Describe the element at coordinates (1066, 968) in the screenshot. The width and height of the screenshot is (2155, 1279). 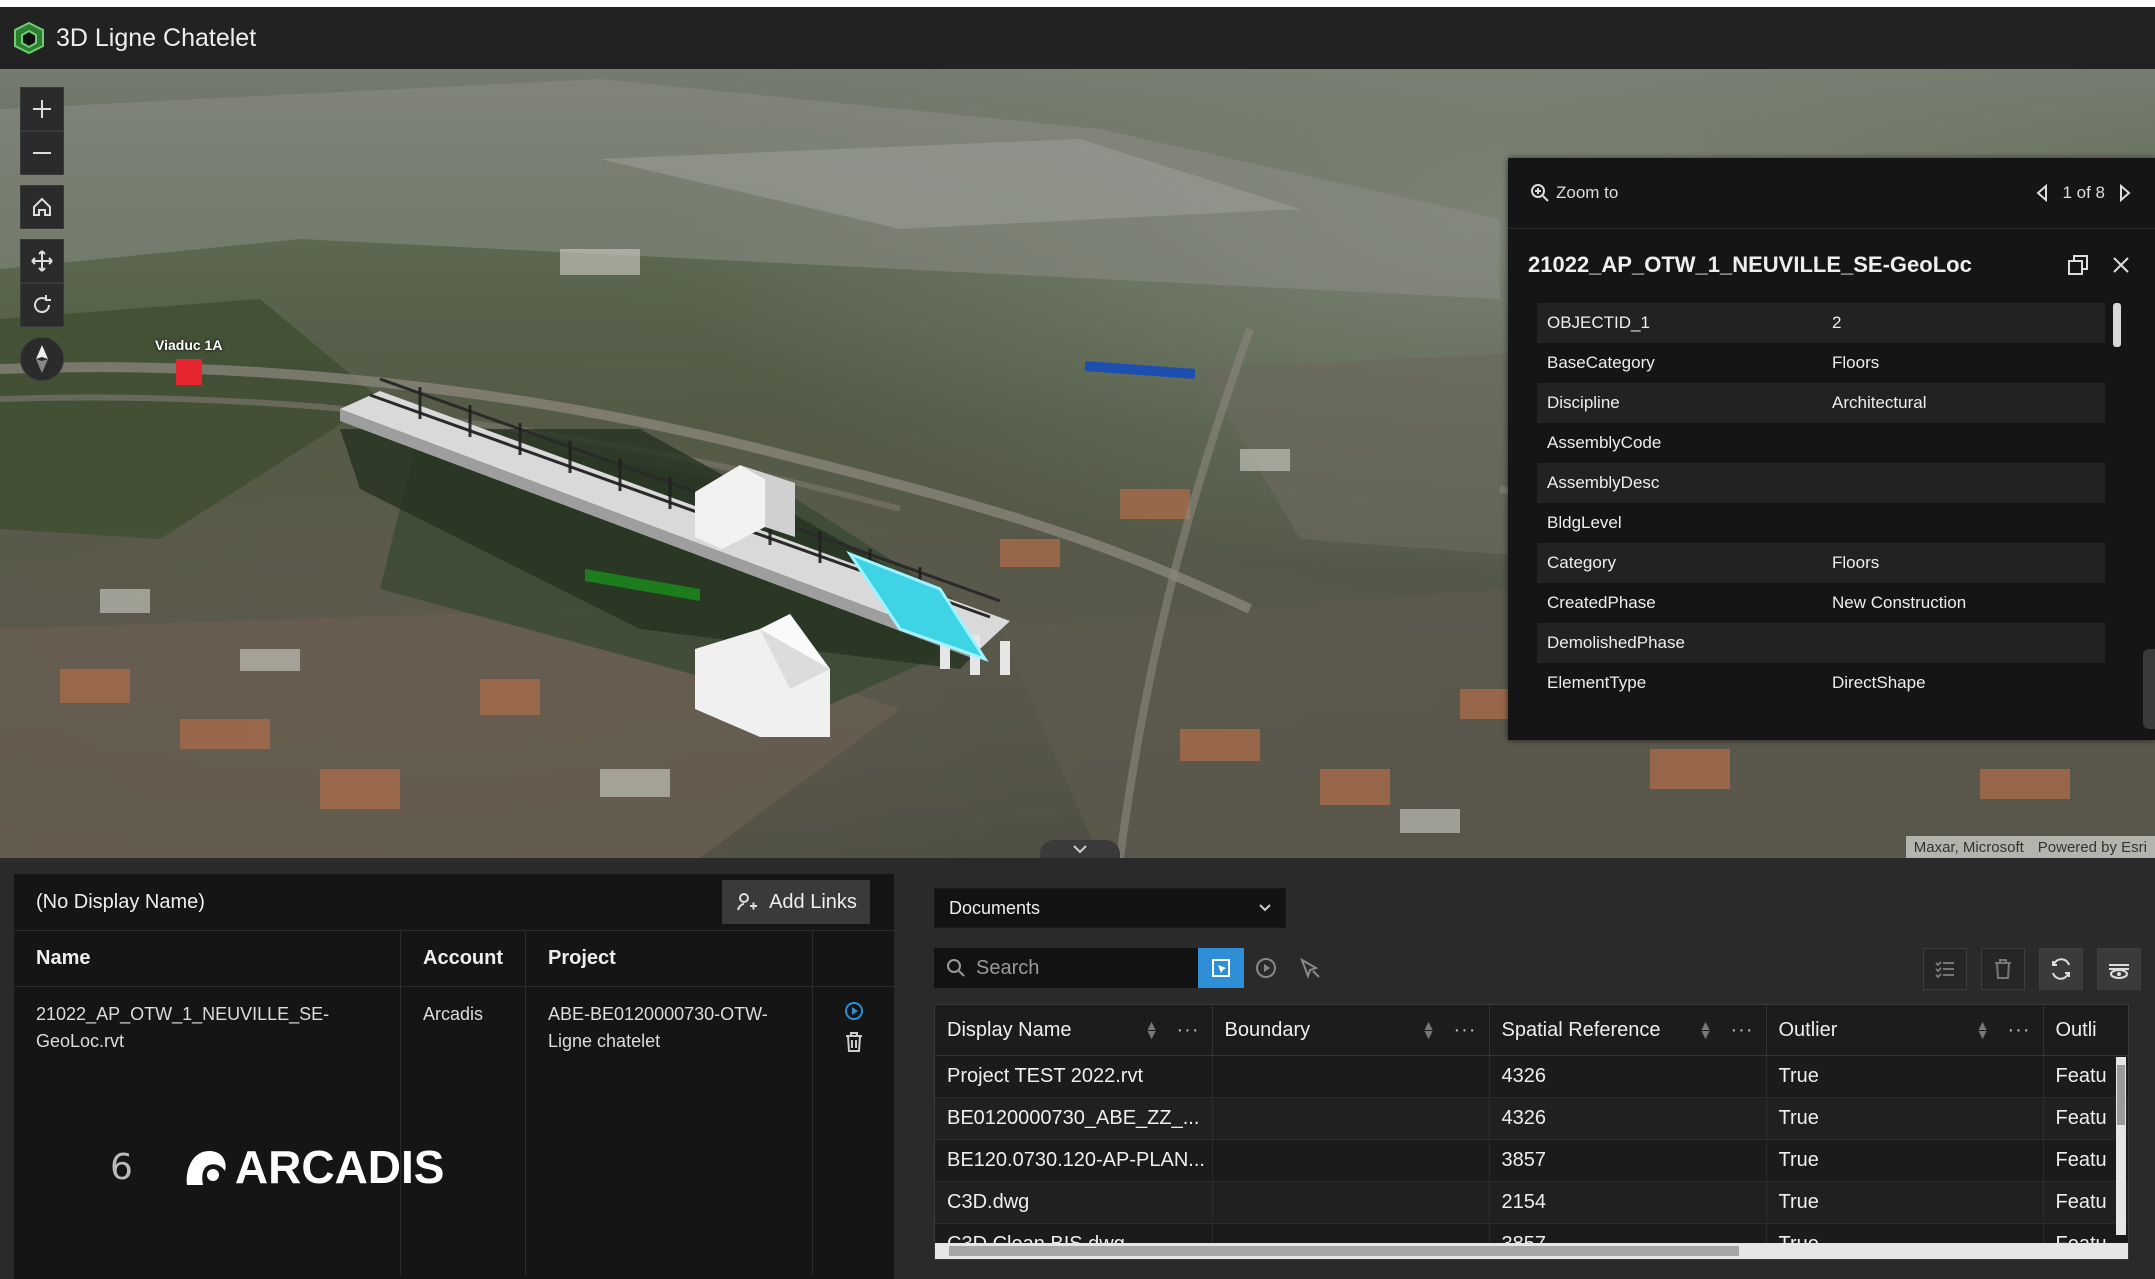
I see `search-input: Search` at that location.